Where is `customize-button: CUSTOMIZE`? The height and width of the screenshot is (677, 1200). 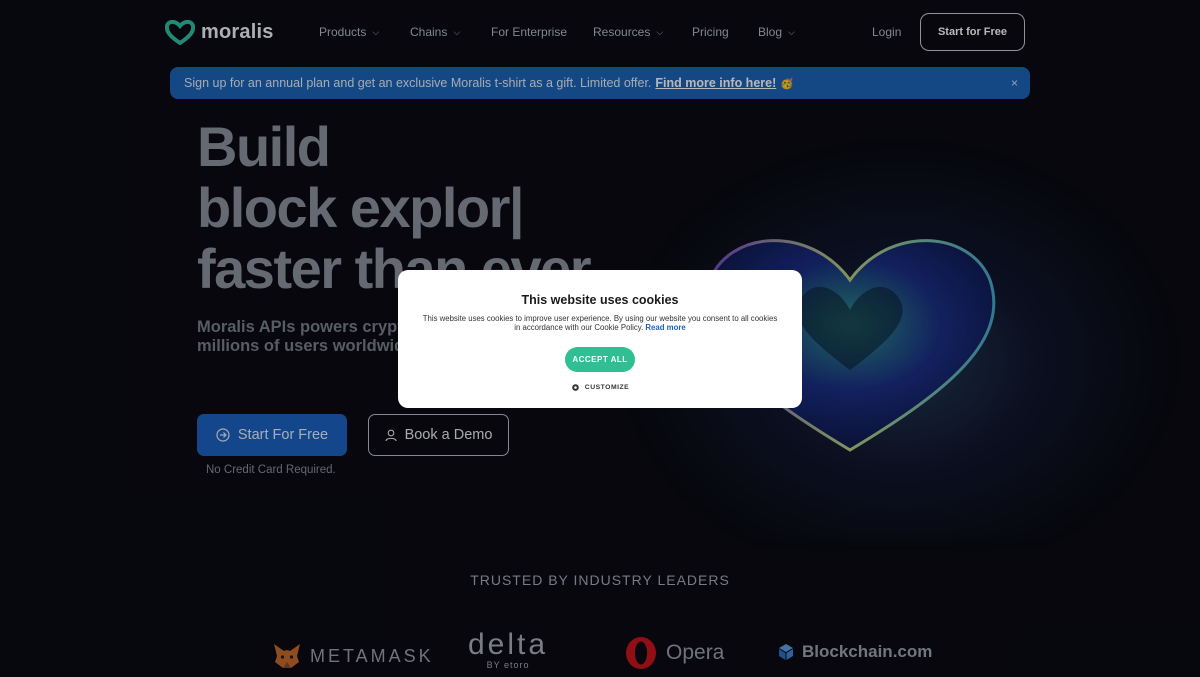 customize-button: CUSTOMIZE is located at coordinates (600, 387).